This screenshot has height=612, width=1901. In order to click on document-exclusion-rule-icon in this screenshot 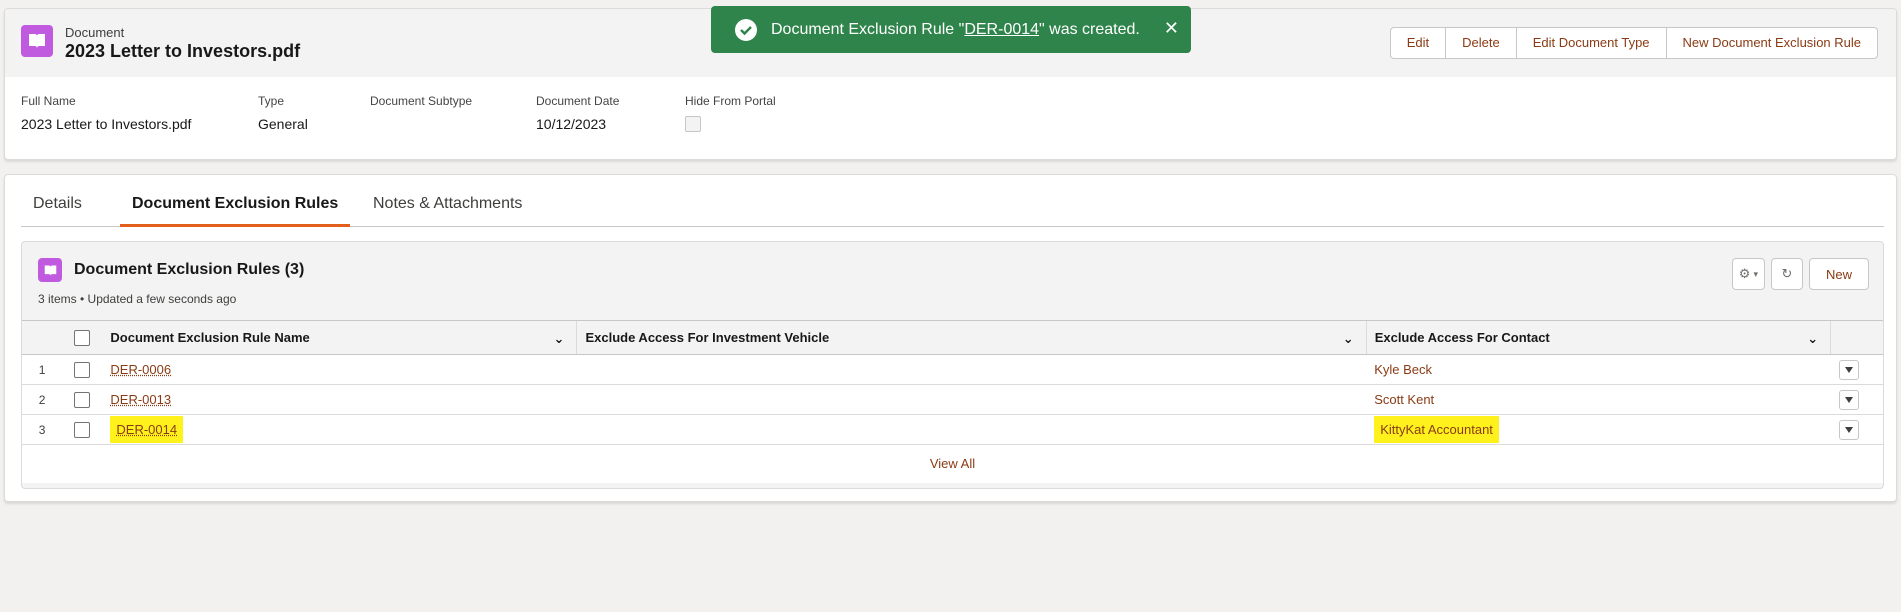, I will do `click(50, 270)`.